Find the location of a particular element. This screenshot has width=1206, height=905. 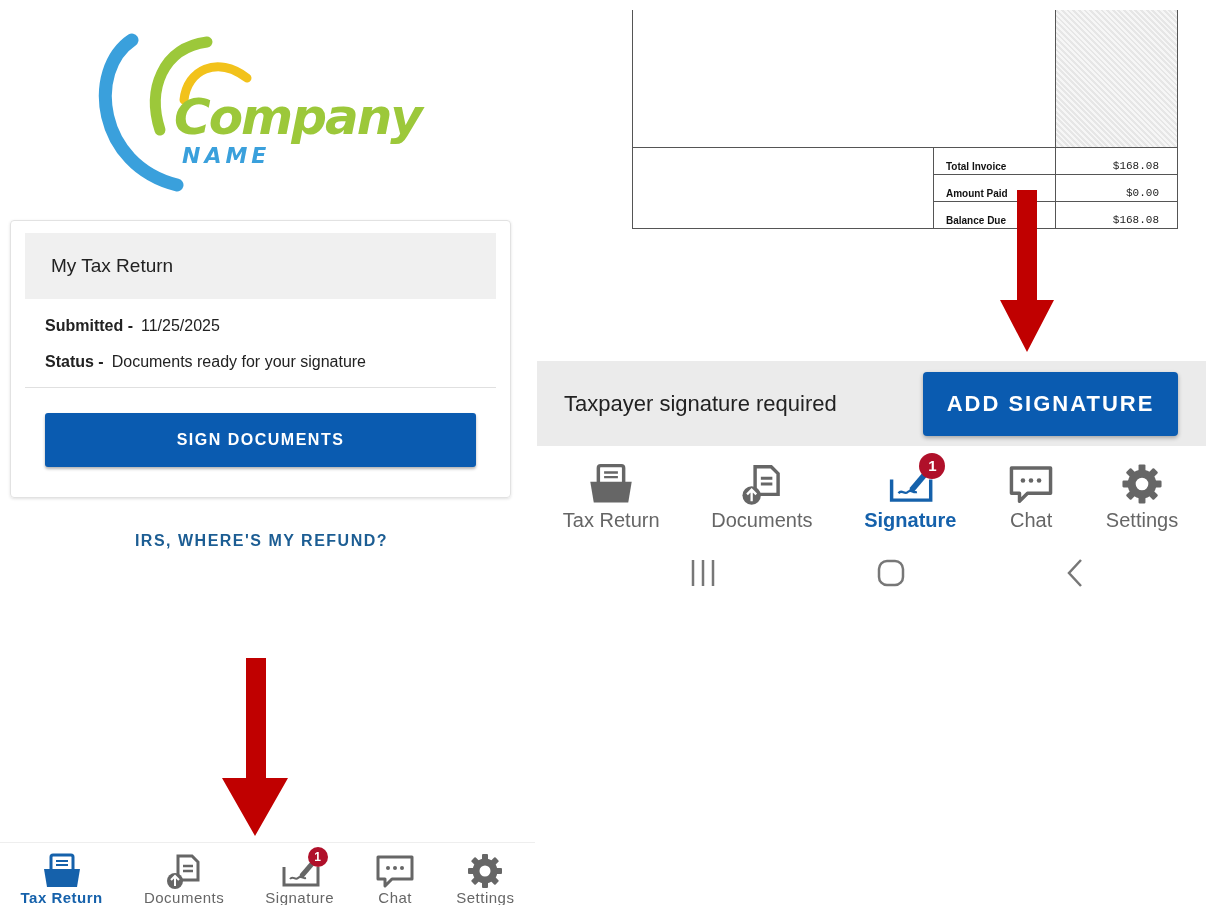

recent-apps-icon is located at coordinates (703, 573).